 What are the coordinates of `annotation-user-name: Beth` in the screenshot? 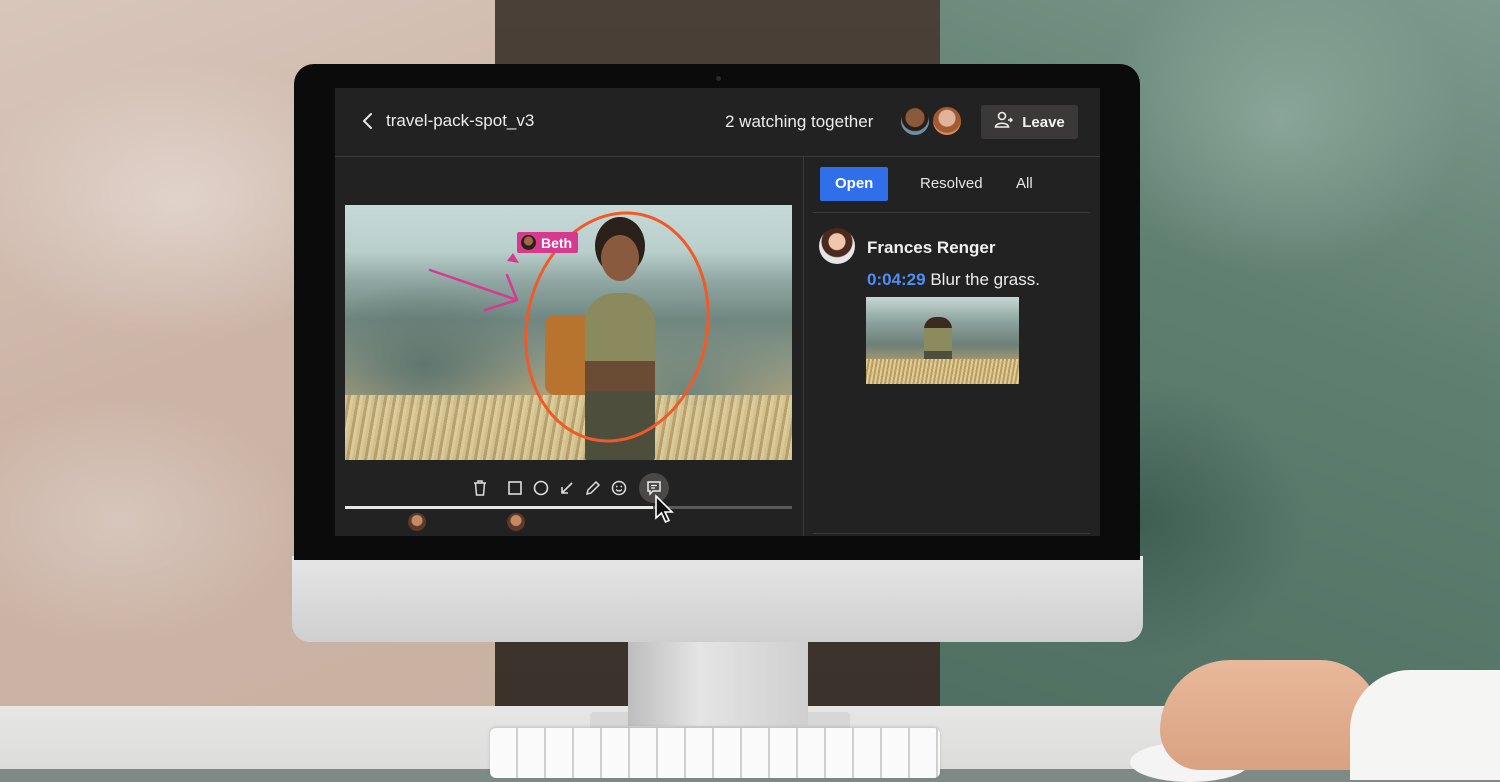 It's located at (557, 242).